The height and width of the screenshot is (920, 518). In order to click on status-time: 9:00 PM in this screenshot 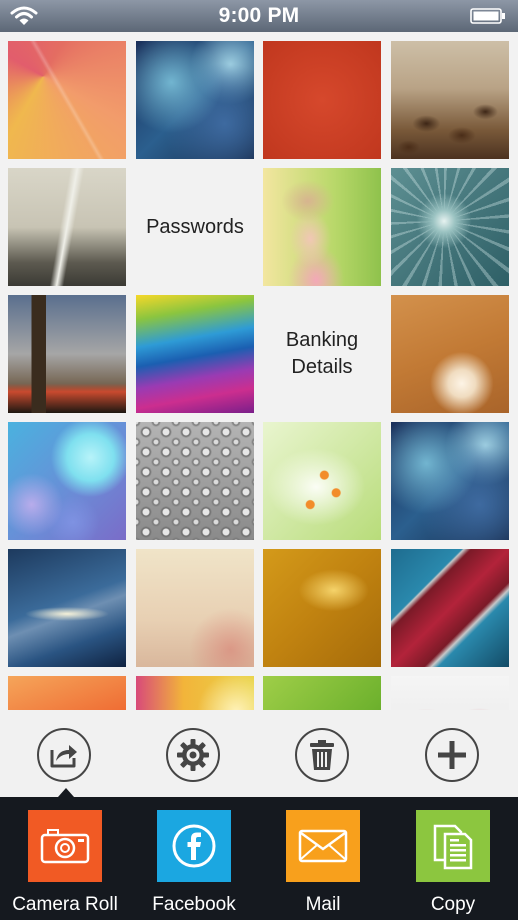, I will do `click(259, 15)`.